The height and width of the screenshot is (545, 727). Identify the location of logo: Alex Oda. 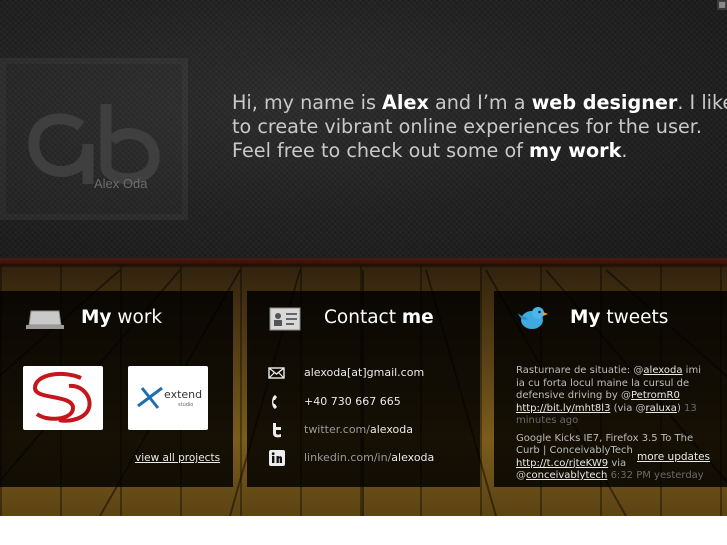
(94, 139).